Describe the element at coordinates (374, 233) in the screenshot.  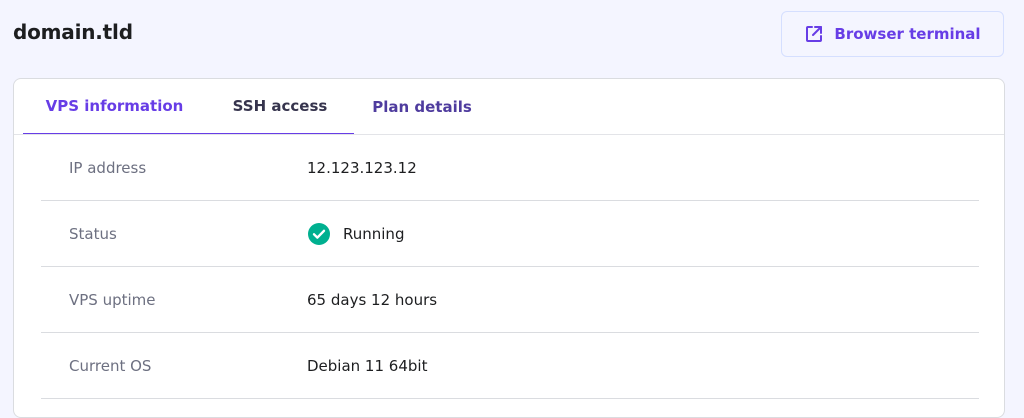
I see `status-text: Running` at that location.